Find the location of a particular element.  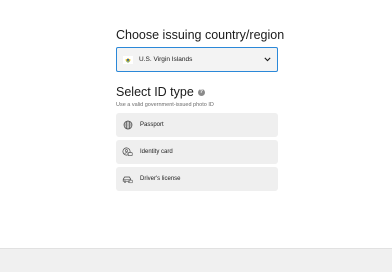

id-type-subtitle: Use a valid government-issued photo ID is located at coordinates (165, 105).